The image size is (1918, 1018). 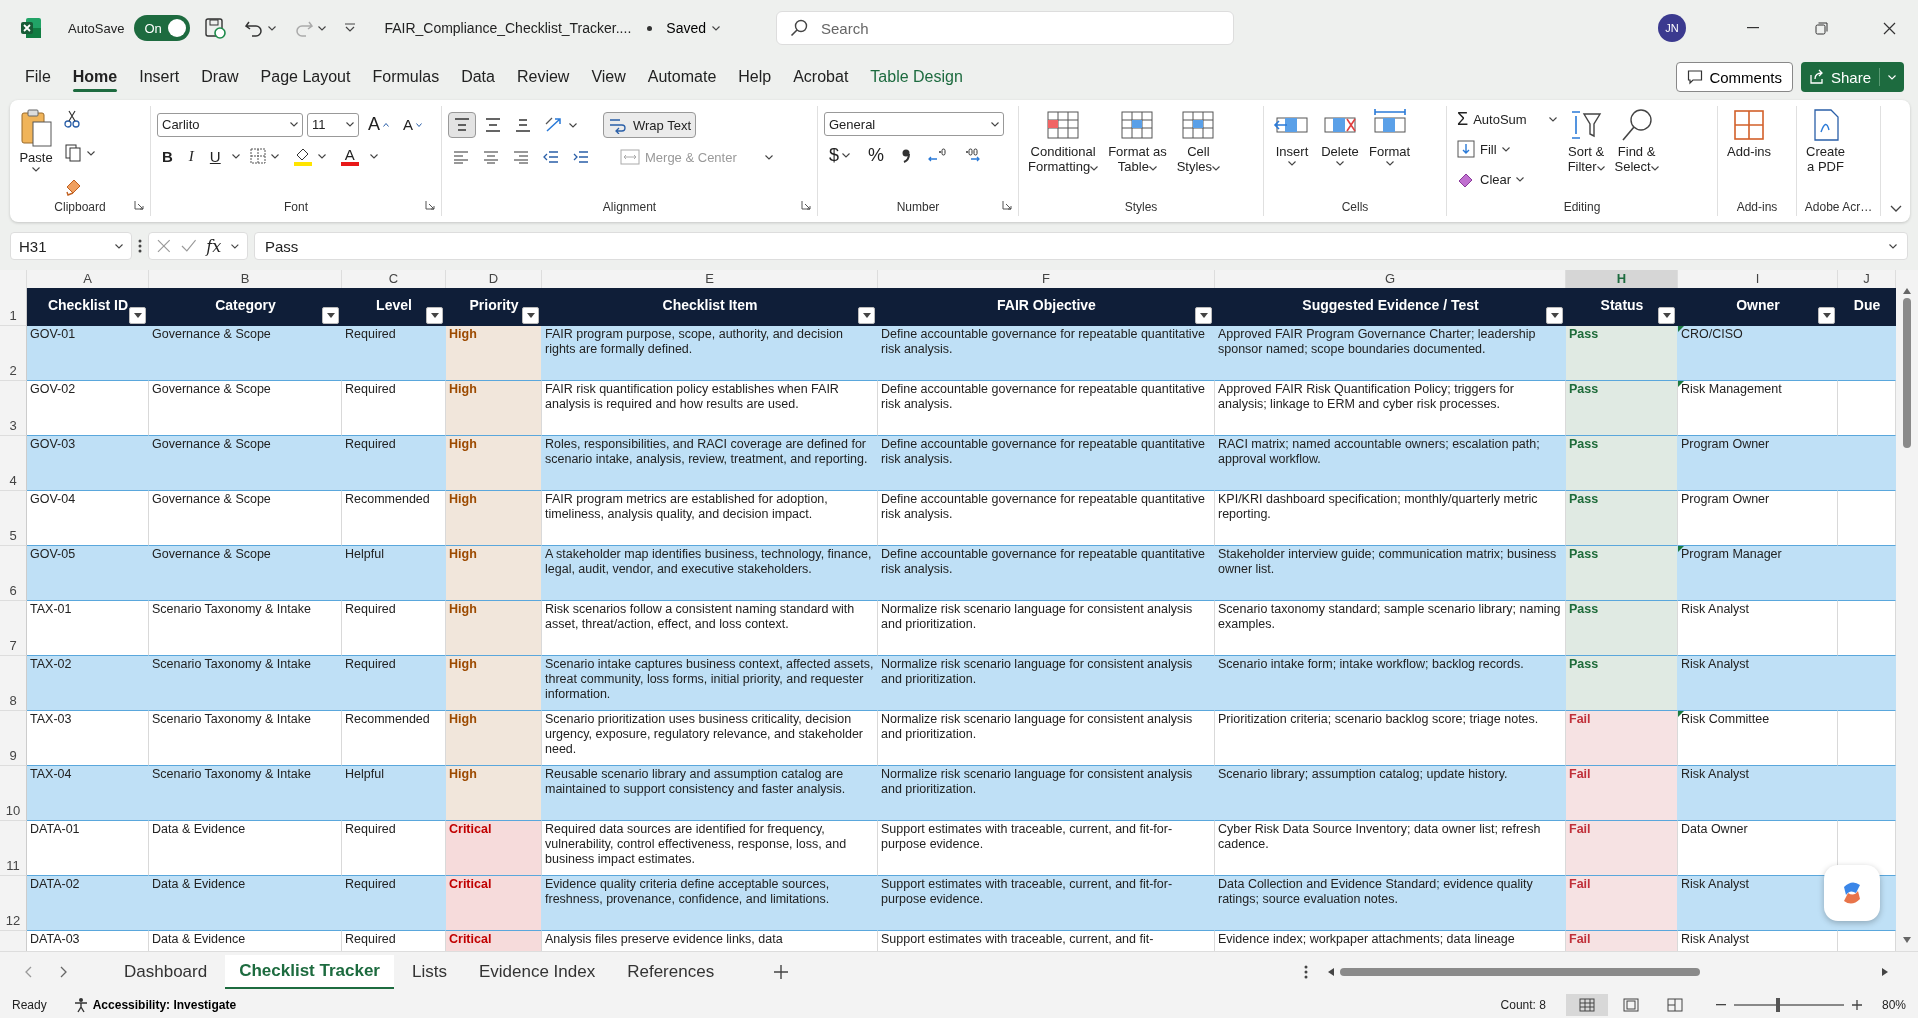 I want to click on delete-cells-button: Delete, so click(x=1340, y=137).